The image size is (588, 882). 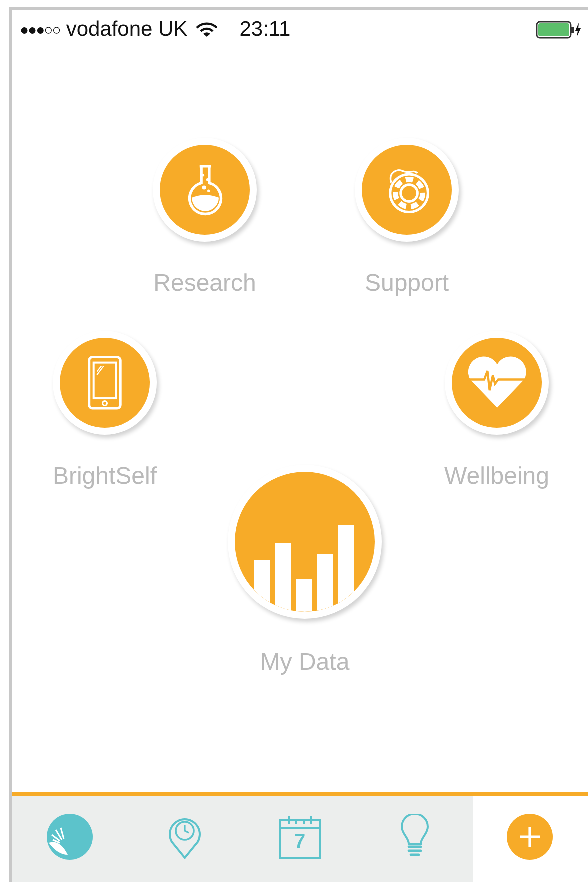 What do you see at coordinates (205, 284) in the screenshot?
I see `menu-label: Research` at bounding box center [205, 284].